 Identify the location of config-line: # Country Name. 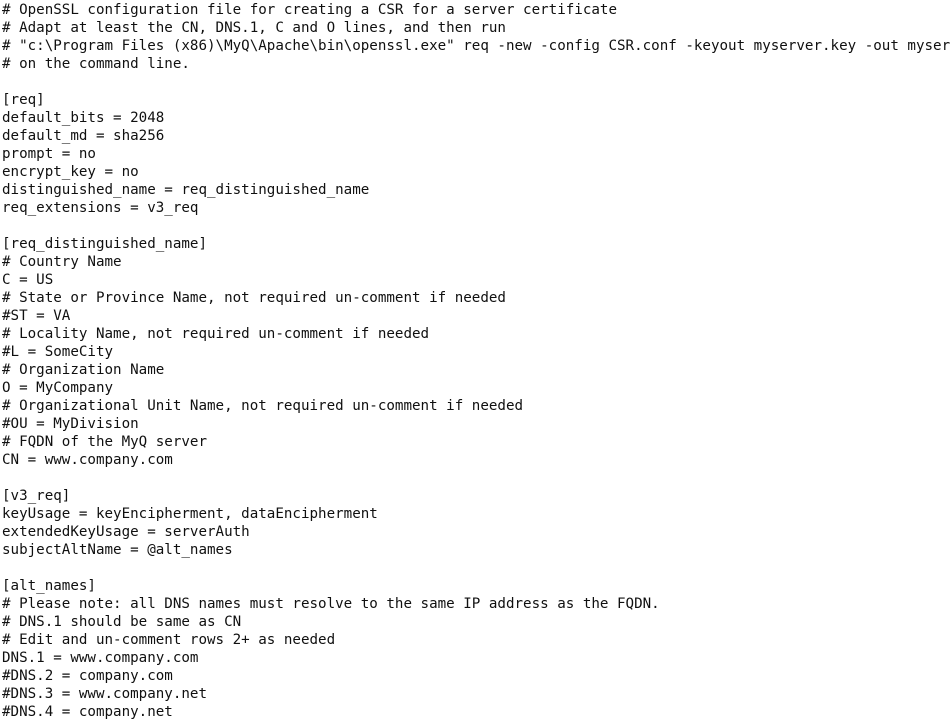
(62, 262).